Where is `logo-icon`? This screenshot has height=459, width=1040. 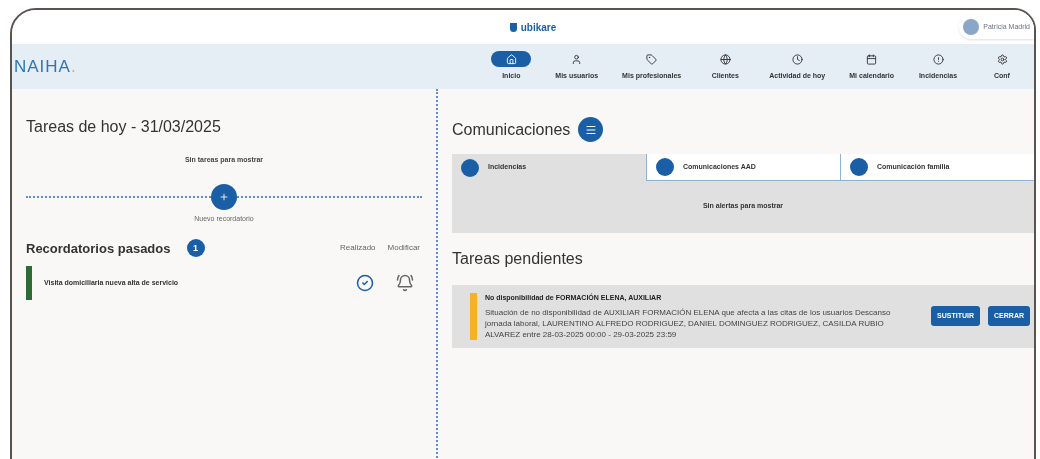 logo-icon is located at coordinates (513, 27).